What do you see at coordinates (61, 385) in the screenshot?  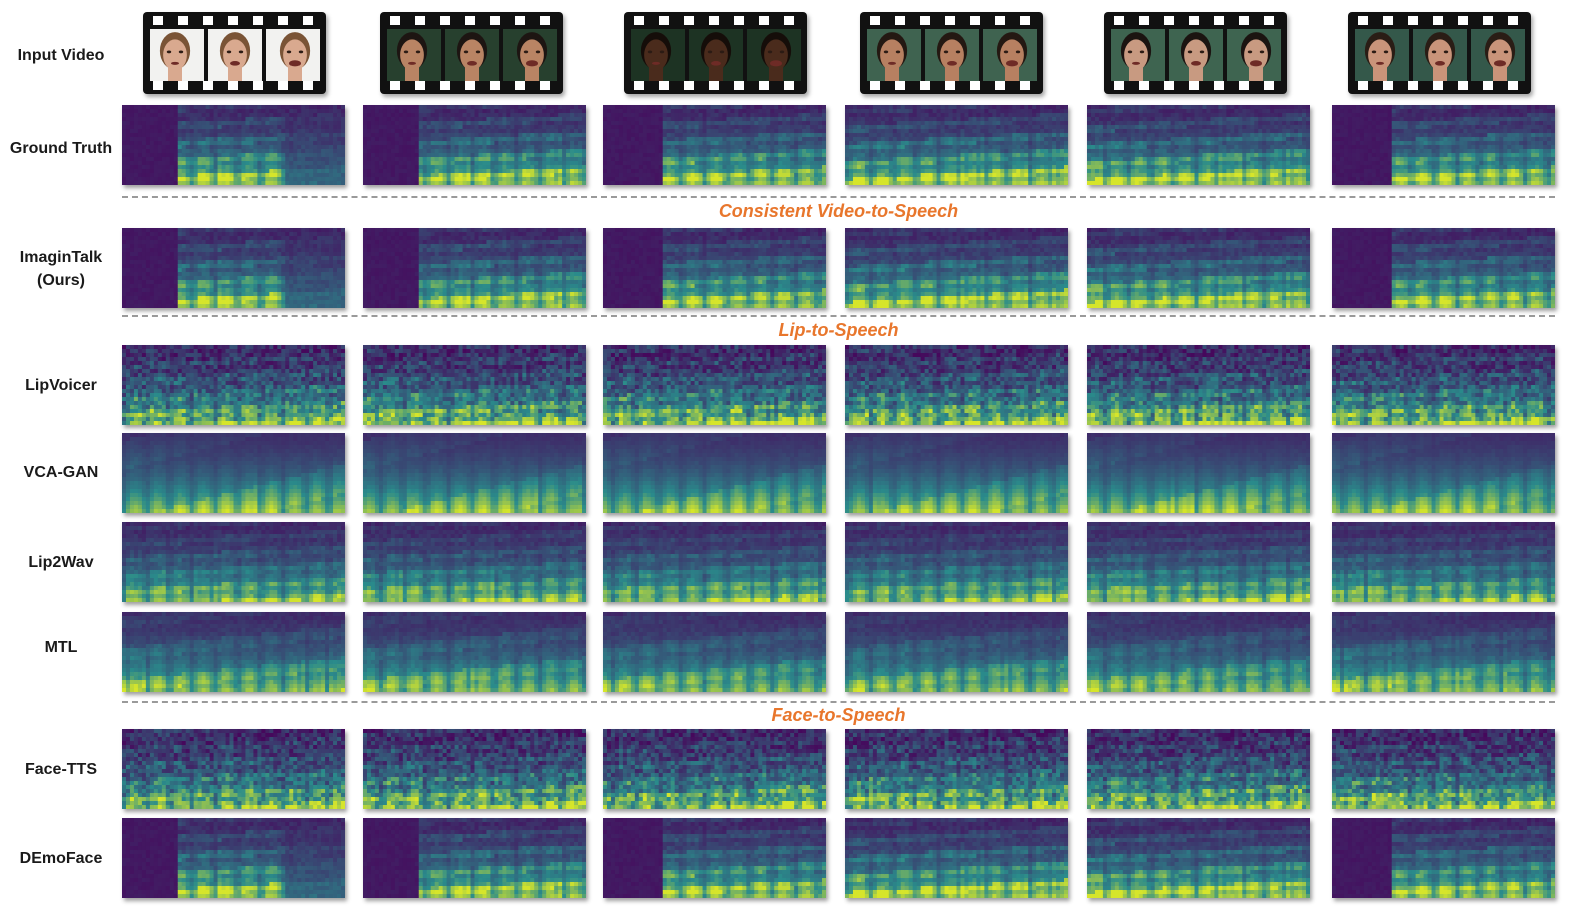 I see `row-label-lipvoicer: LipVoicer` at bounding box center [61, 385].